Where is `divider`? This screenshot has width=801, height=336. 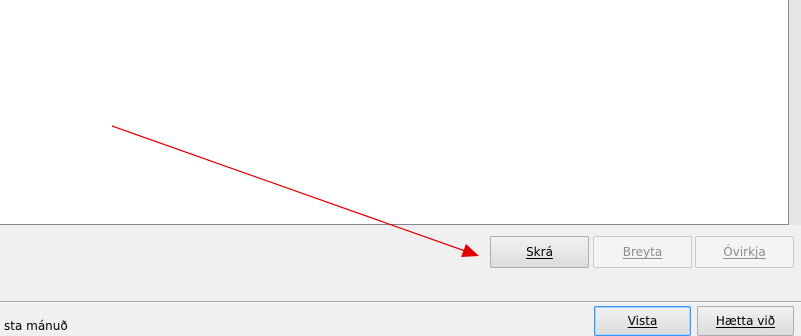 divider is located at coordinates (400, 302).